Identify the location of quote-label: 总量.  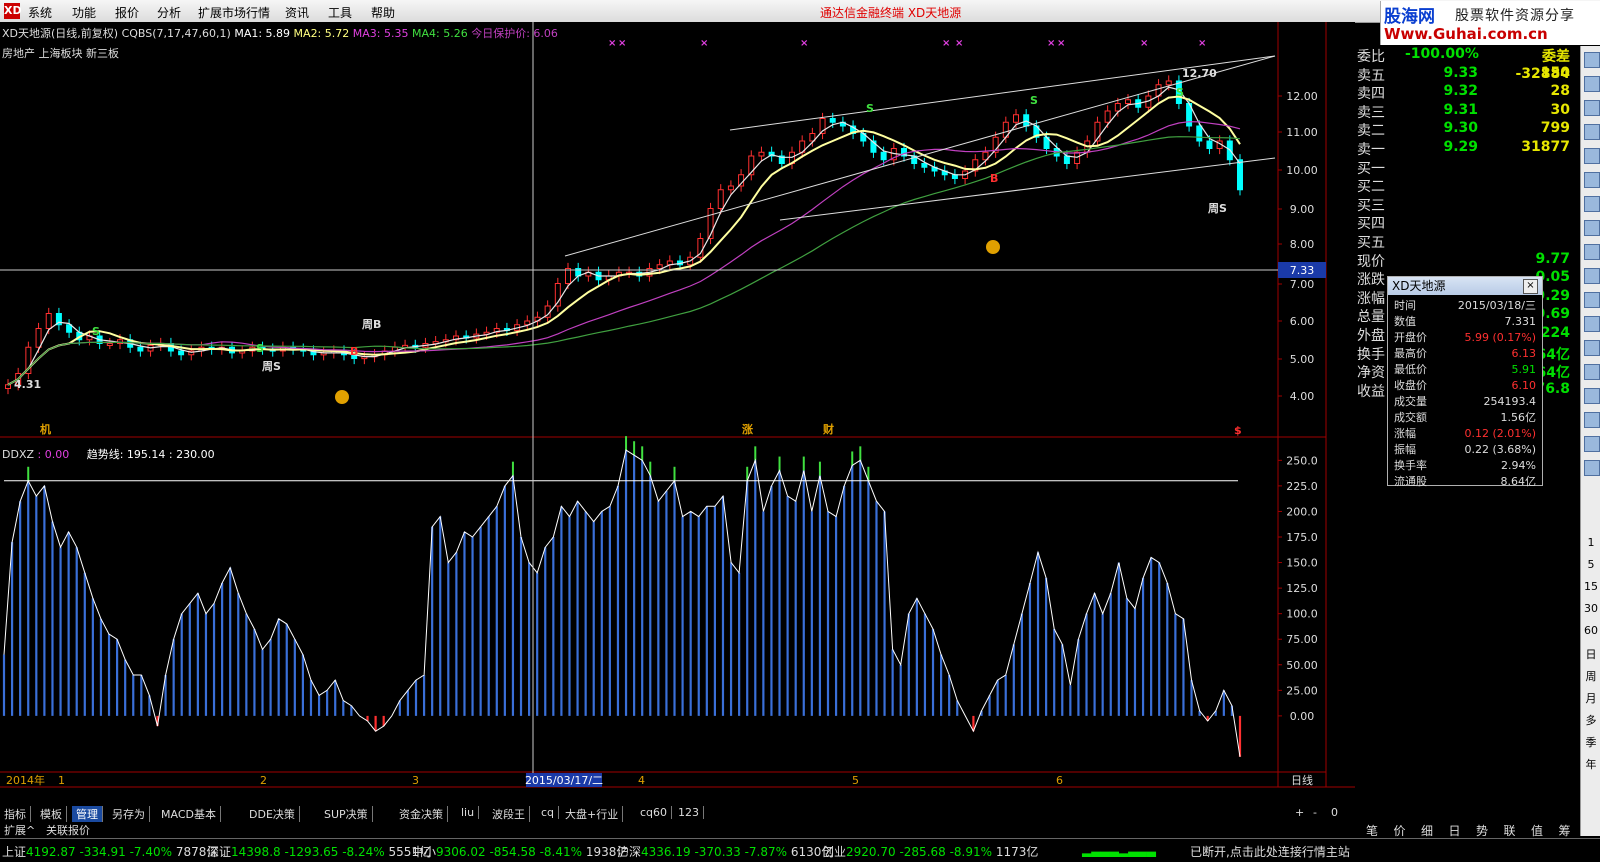
(1371, 317).